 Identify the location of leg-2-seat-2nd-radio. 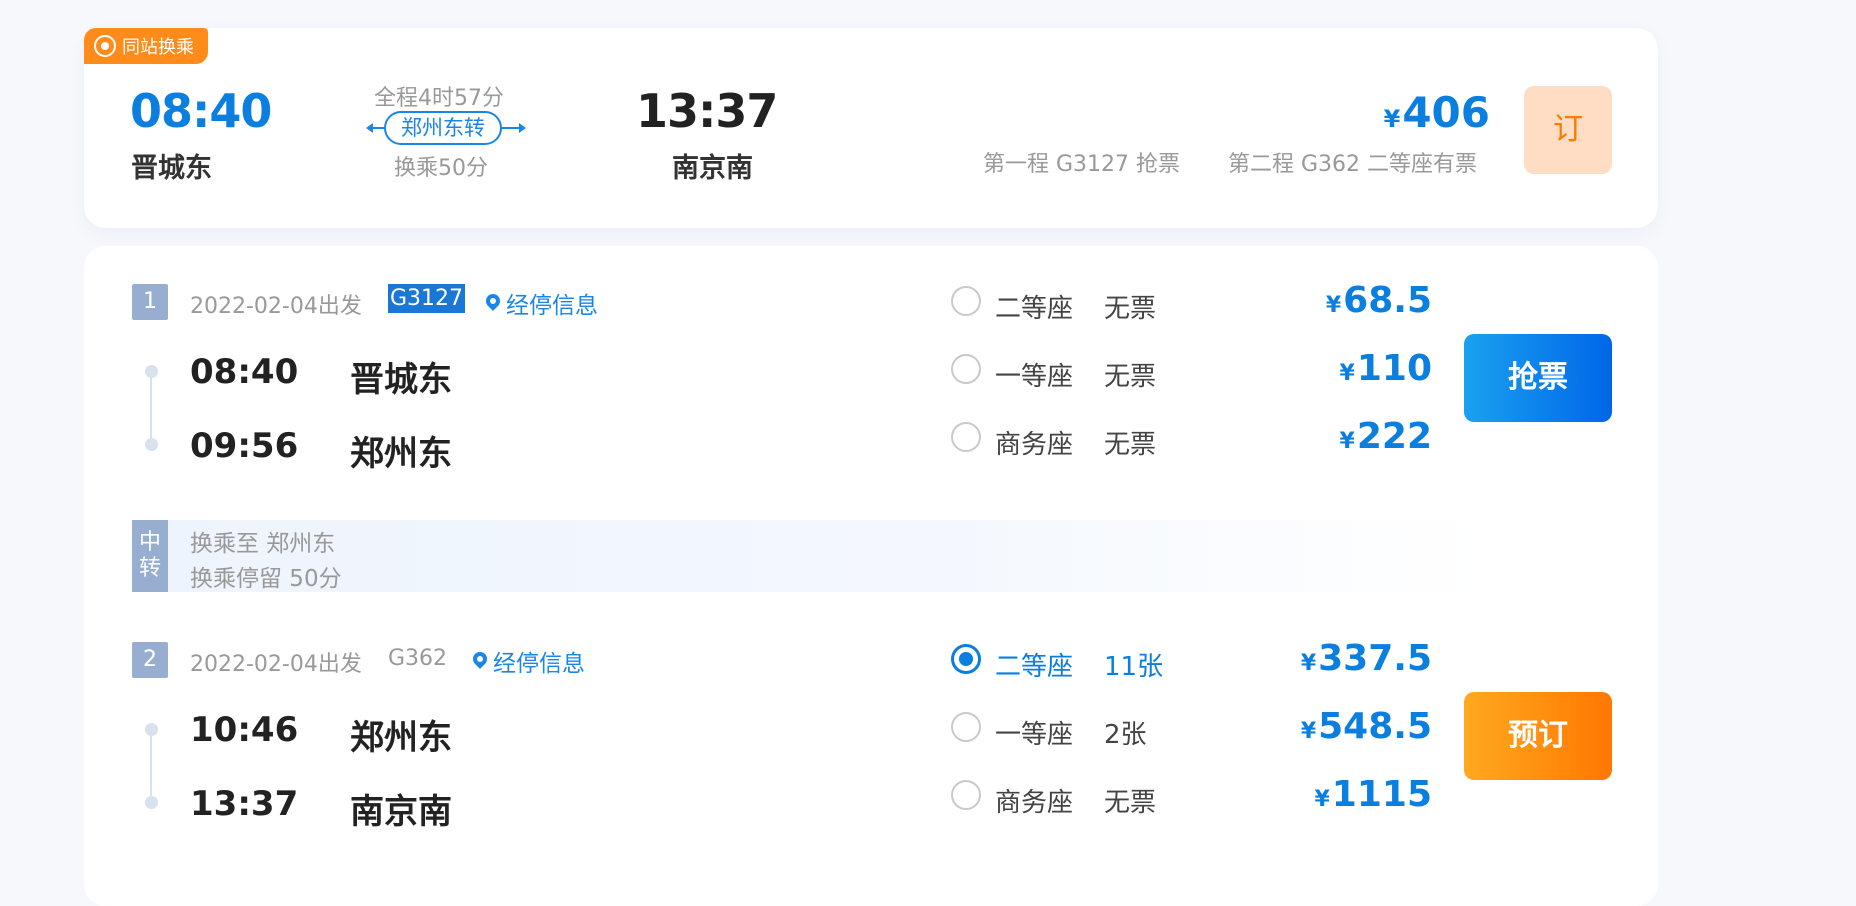
(966, 659).